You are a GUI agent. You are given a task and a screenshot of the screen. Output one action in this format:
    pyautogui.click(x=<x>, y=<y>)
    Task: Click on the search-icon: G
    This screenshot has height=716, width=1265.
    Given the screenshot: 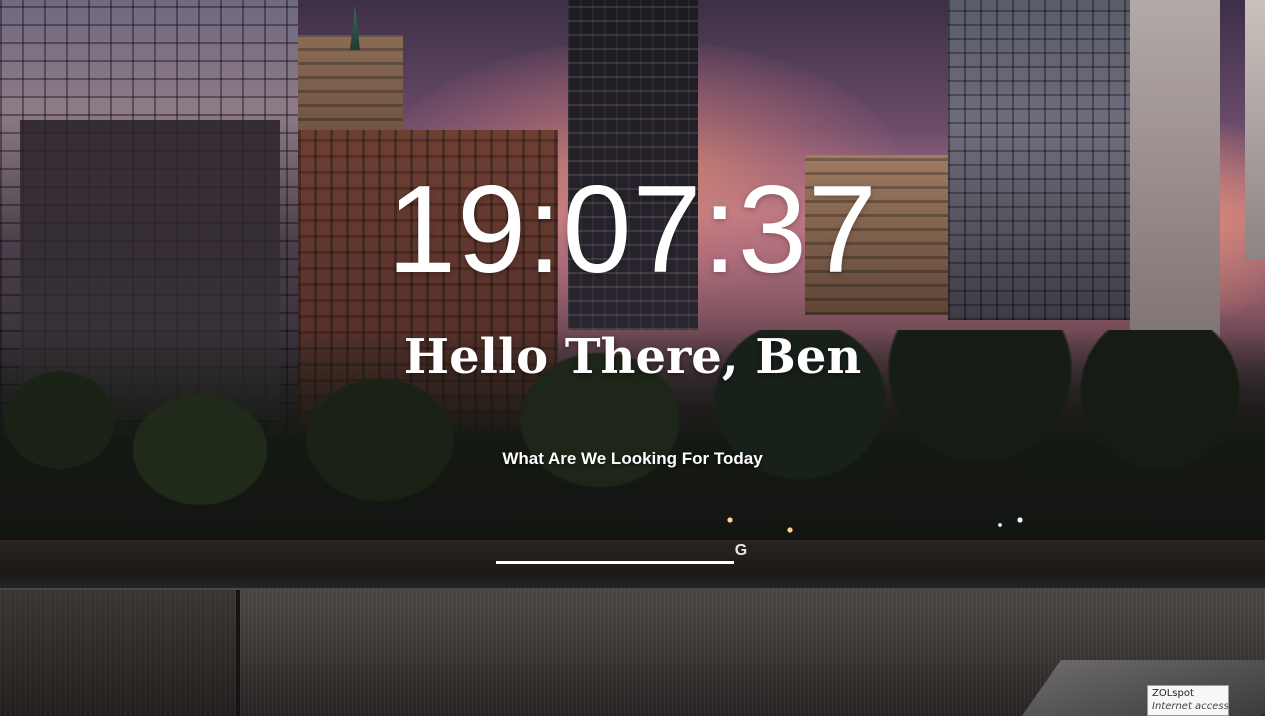 What is the action you would take?
    pyautogui.click(x=741, y=551)
    